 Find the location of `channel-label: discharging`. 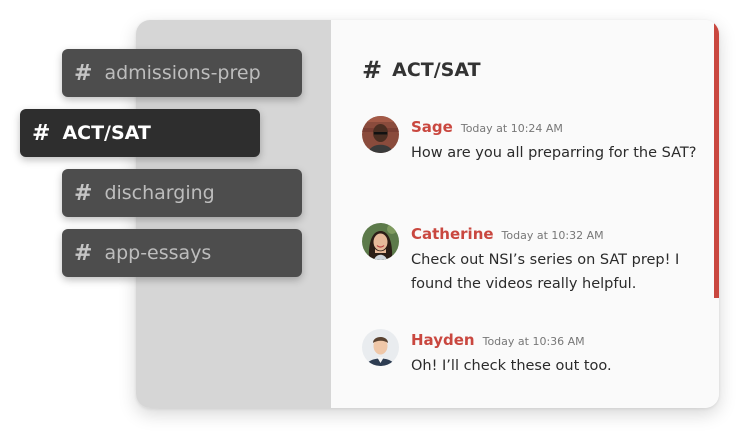

channel-label: discharging is located at coordinates (159, 193).